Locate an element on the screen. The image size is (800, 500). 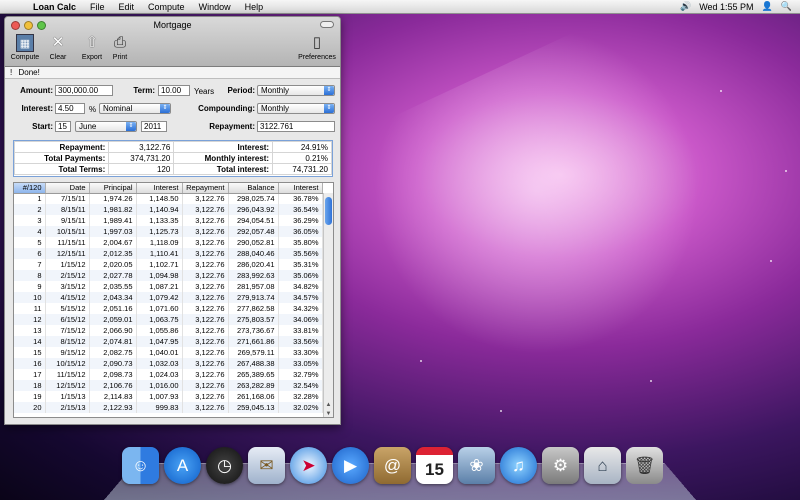
app-store-icon: A is located at coordinates (182, 465).